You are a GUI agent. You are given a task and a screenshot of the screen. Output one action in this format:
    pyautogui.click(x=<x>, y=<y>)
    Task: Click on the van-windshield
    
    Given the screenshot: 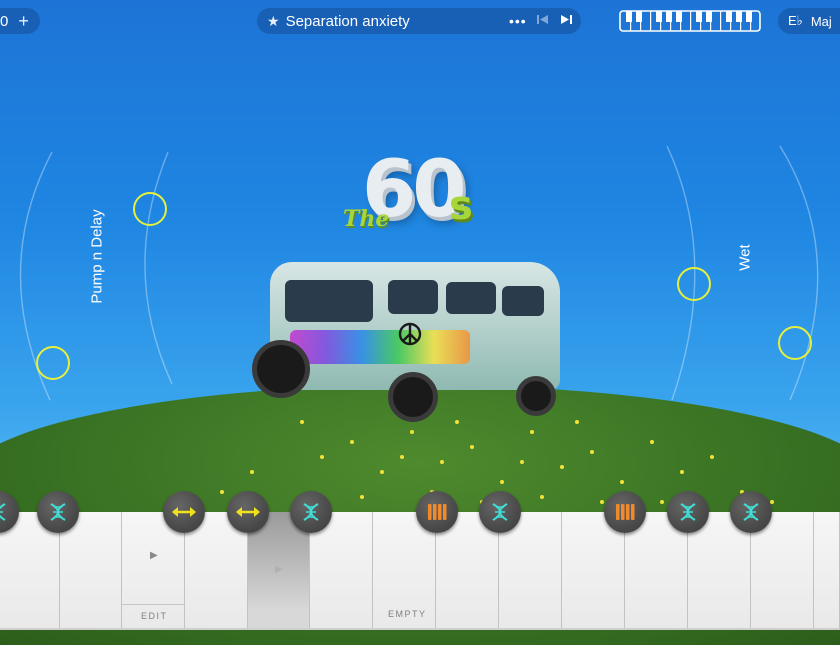 What is the action you would take?
    pyautogui.click(x=329, y=301)
    